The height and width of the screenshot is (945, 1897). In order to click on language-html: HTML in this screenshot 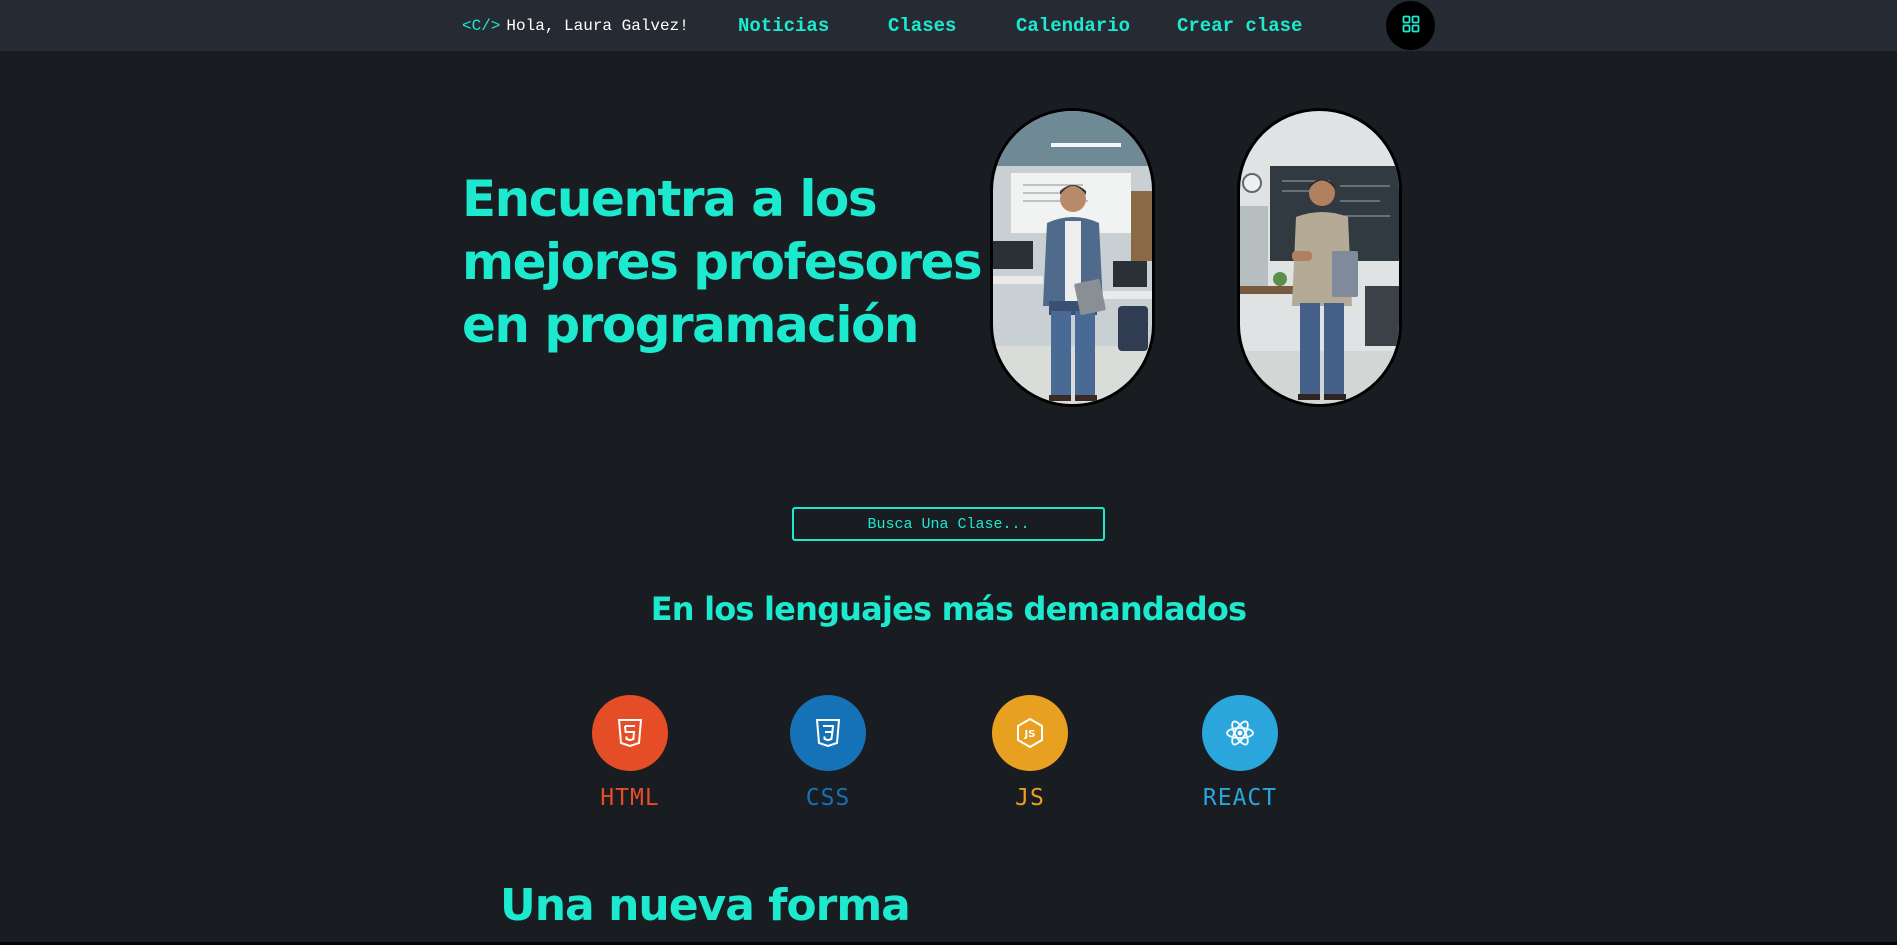, I will do `click(630, 753)`.